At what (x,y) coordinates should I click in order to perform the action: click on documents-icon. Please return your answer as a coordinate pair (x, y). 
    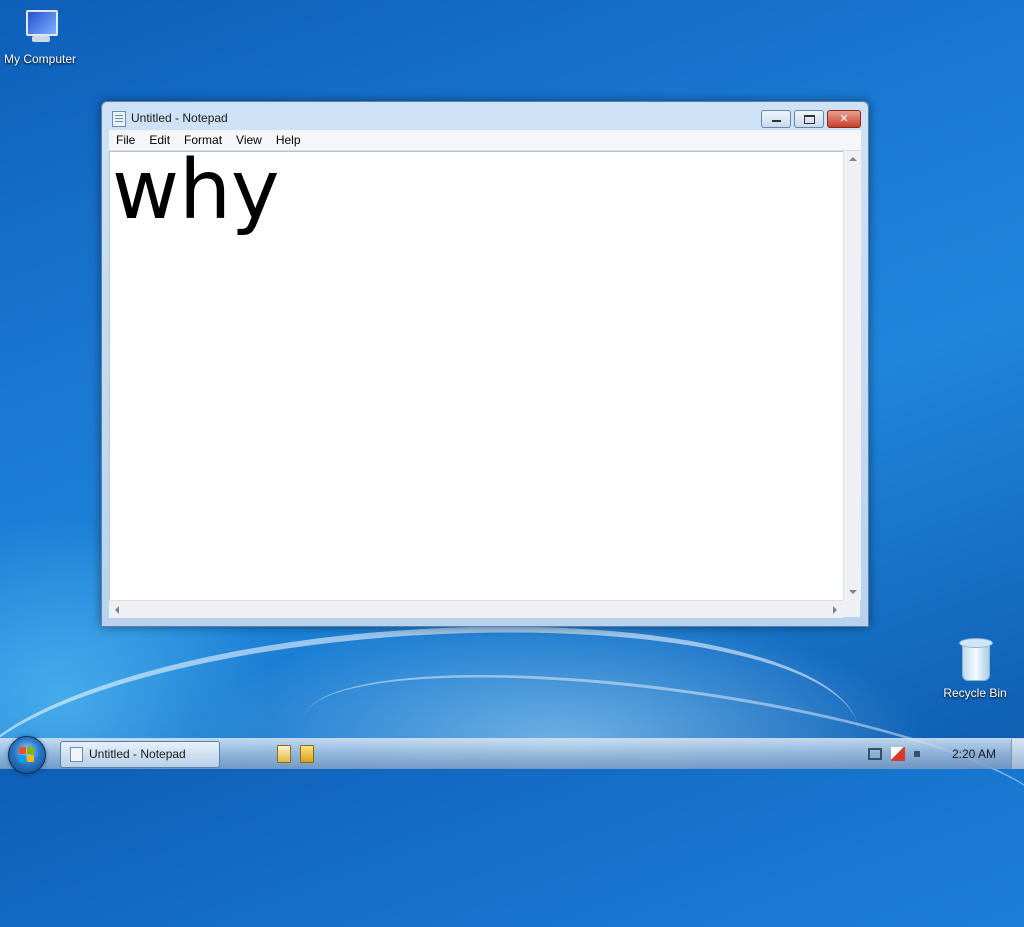
    Looking at the image, I should click on (284, 754).